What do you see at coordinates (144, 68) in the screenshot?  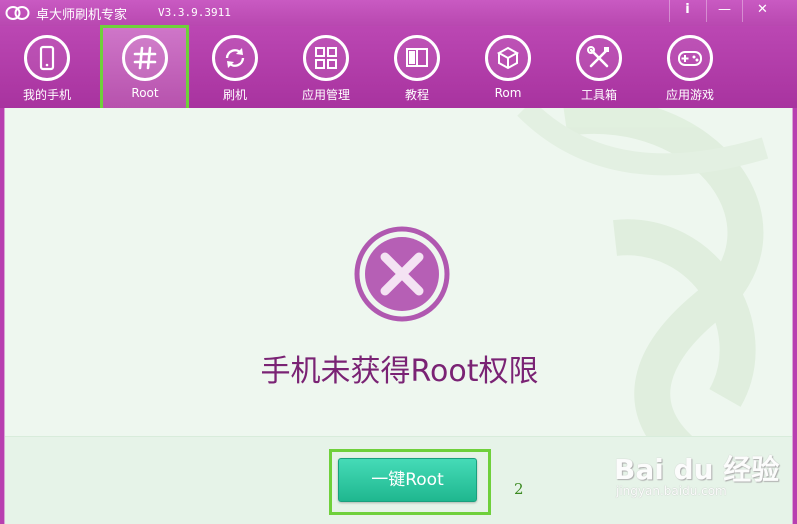 I see `annotation-highlight-root` at bounding box center [144, 68].